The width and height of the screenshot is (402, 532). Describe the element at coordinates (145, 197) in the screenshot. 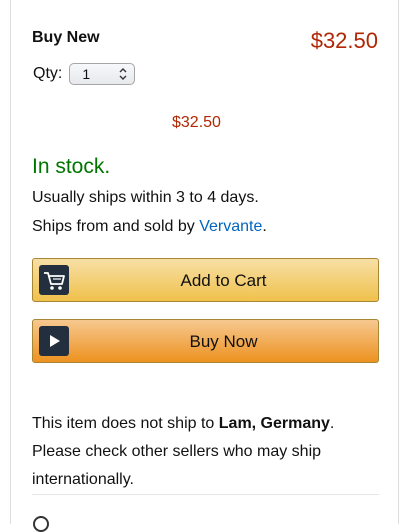

I see `ships-within-text: Usually ships within 3 to 4 days.` at that location.